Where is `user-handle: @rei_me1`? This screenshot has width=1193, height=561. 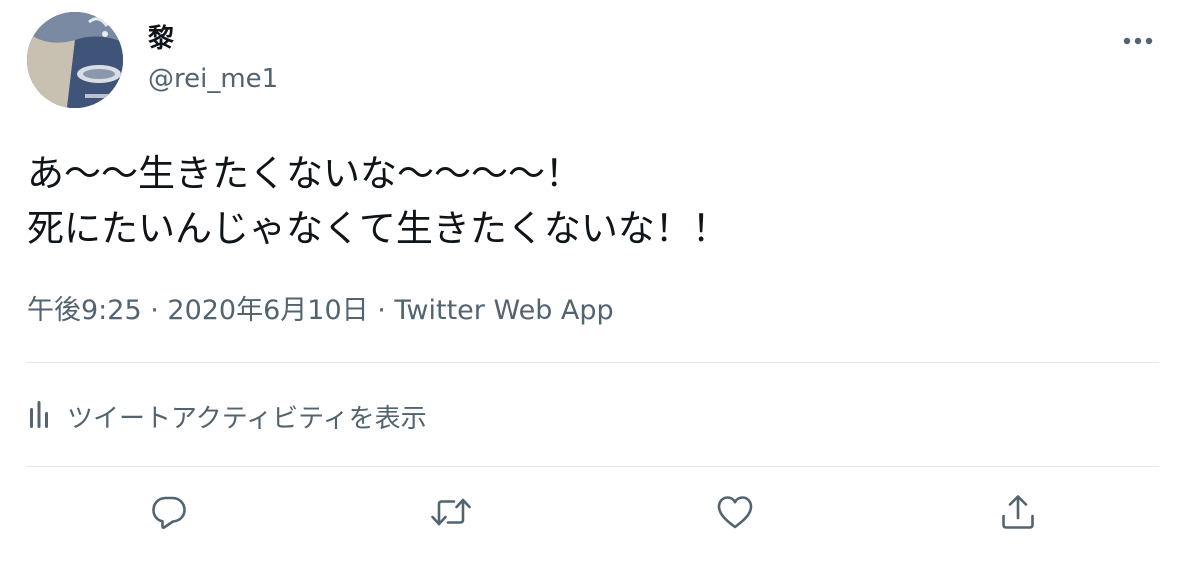 user-handle: @rei_me1 is located at coordinates (213, 79).